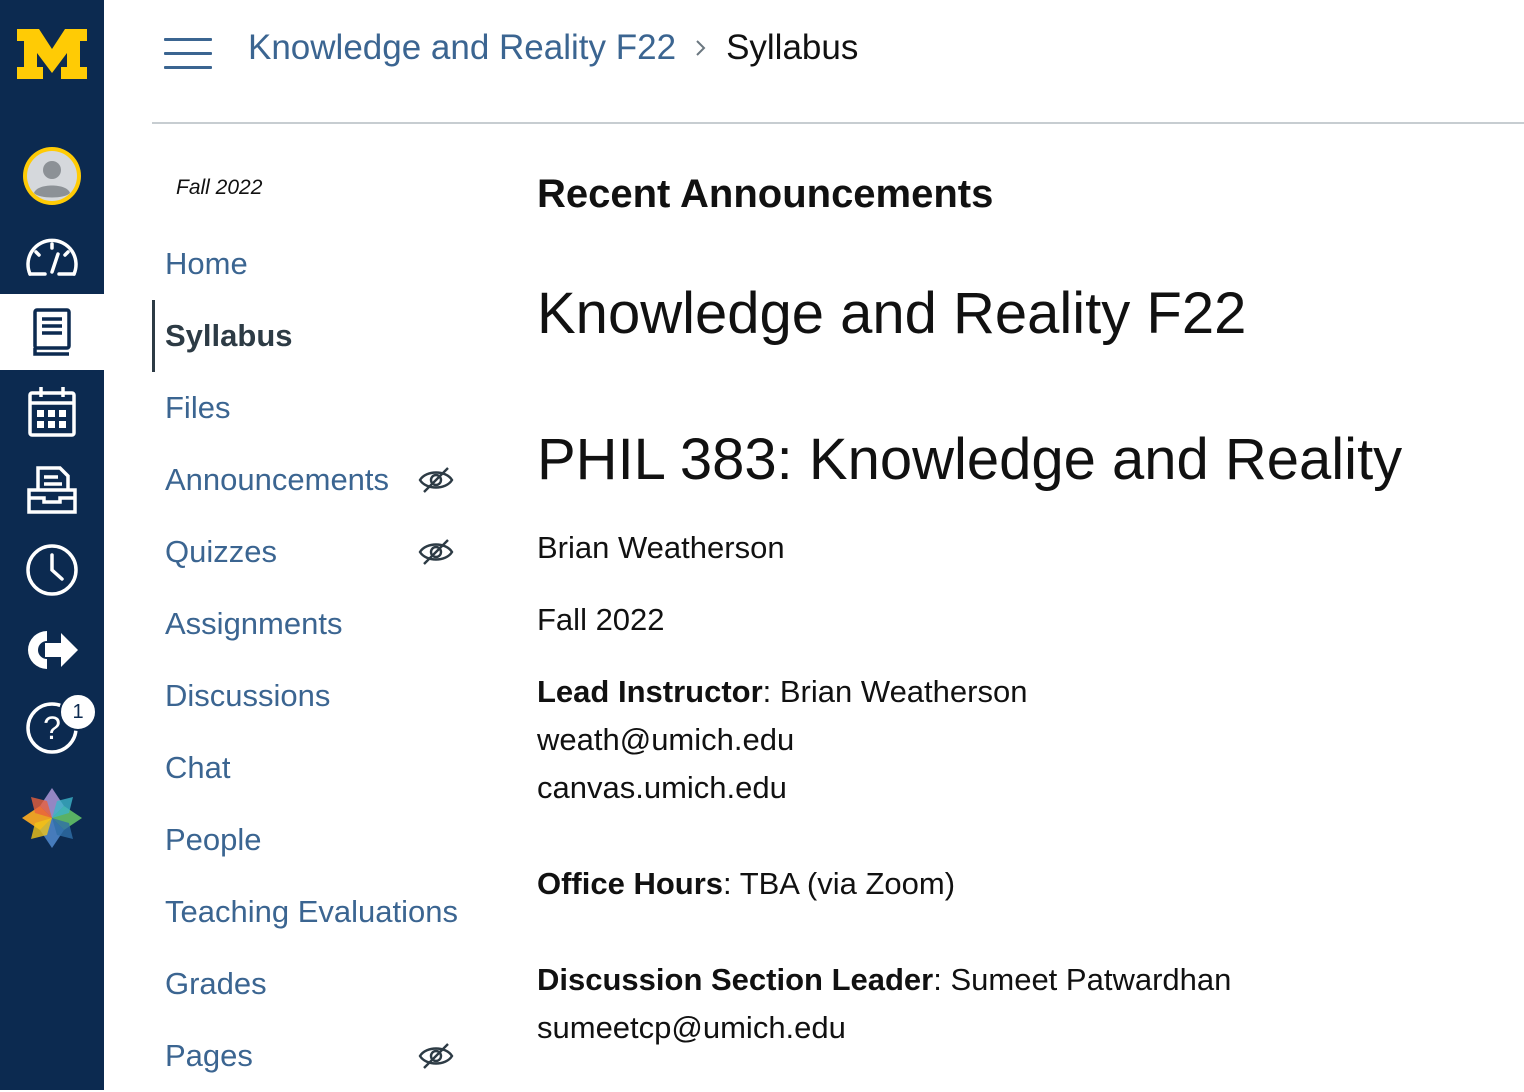 The image size is (1524, 1092). I want to click on inbox-icon, so click(52, 490).